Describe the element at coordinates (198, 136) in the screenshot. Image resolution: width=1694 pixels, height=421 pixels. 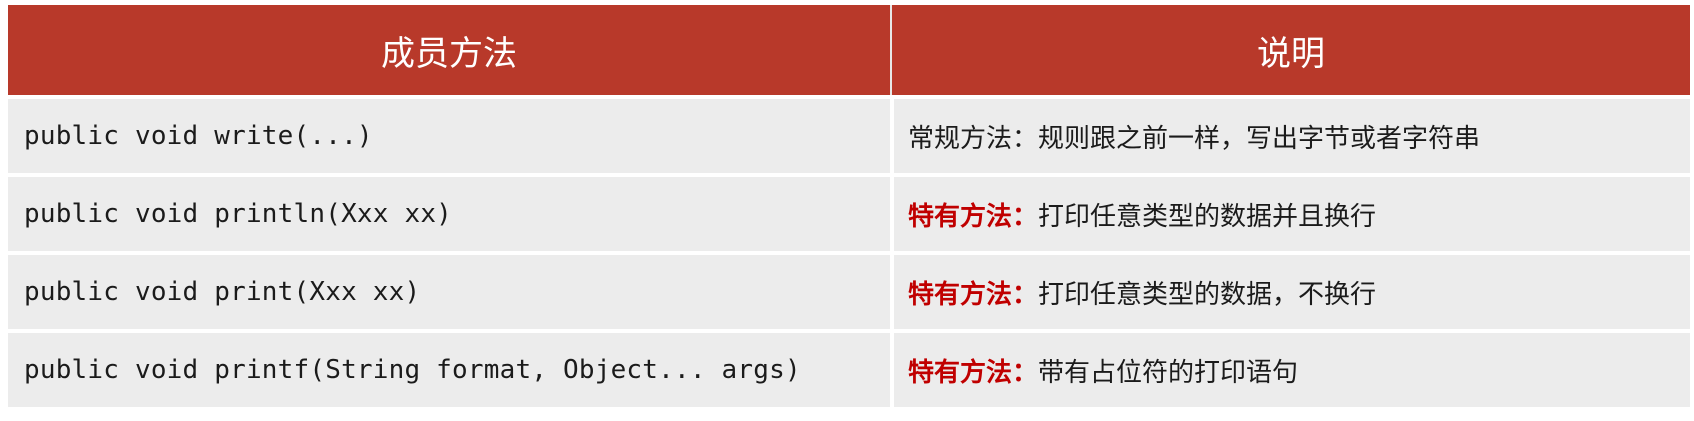
I see `method-signature: public void write(...)` at that location.